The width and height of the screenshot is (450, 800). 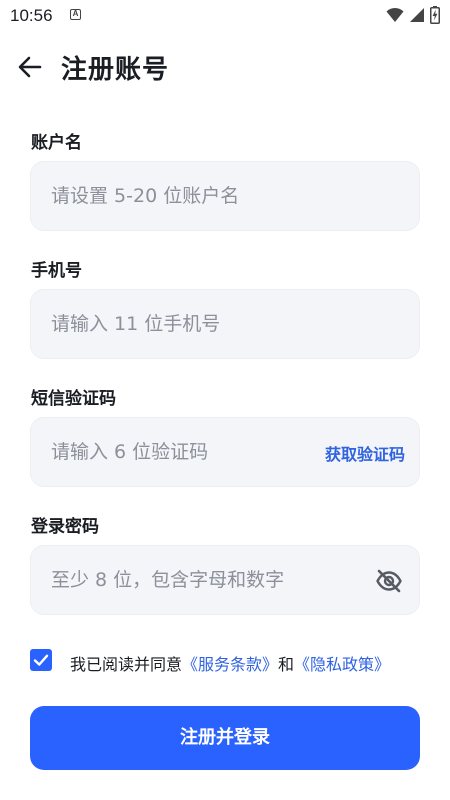 I want to click on cell-signal-icon, so click(x=417, y=15).